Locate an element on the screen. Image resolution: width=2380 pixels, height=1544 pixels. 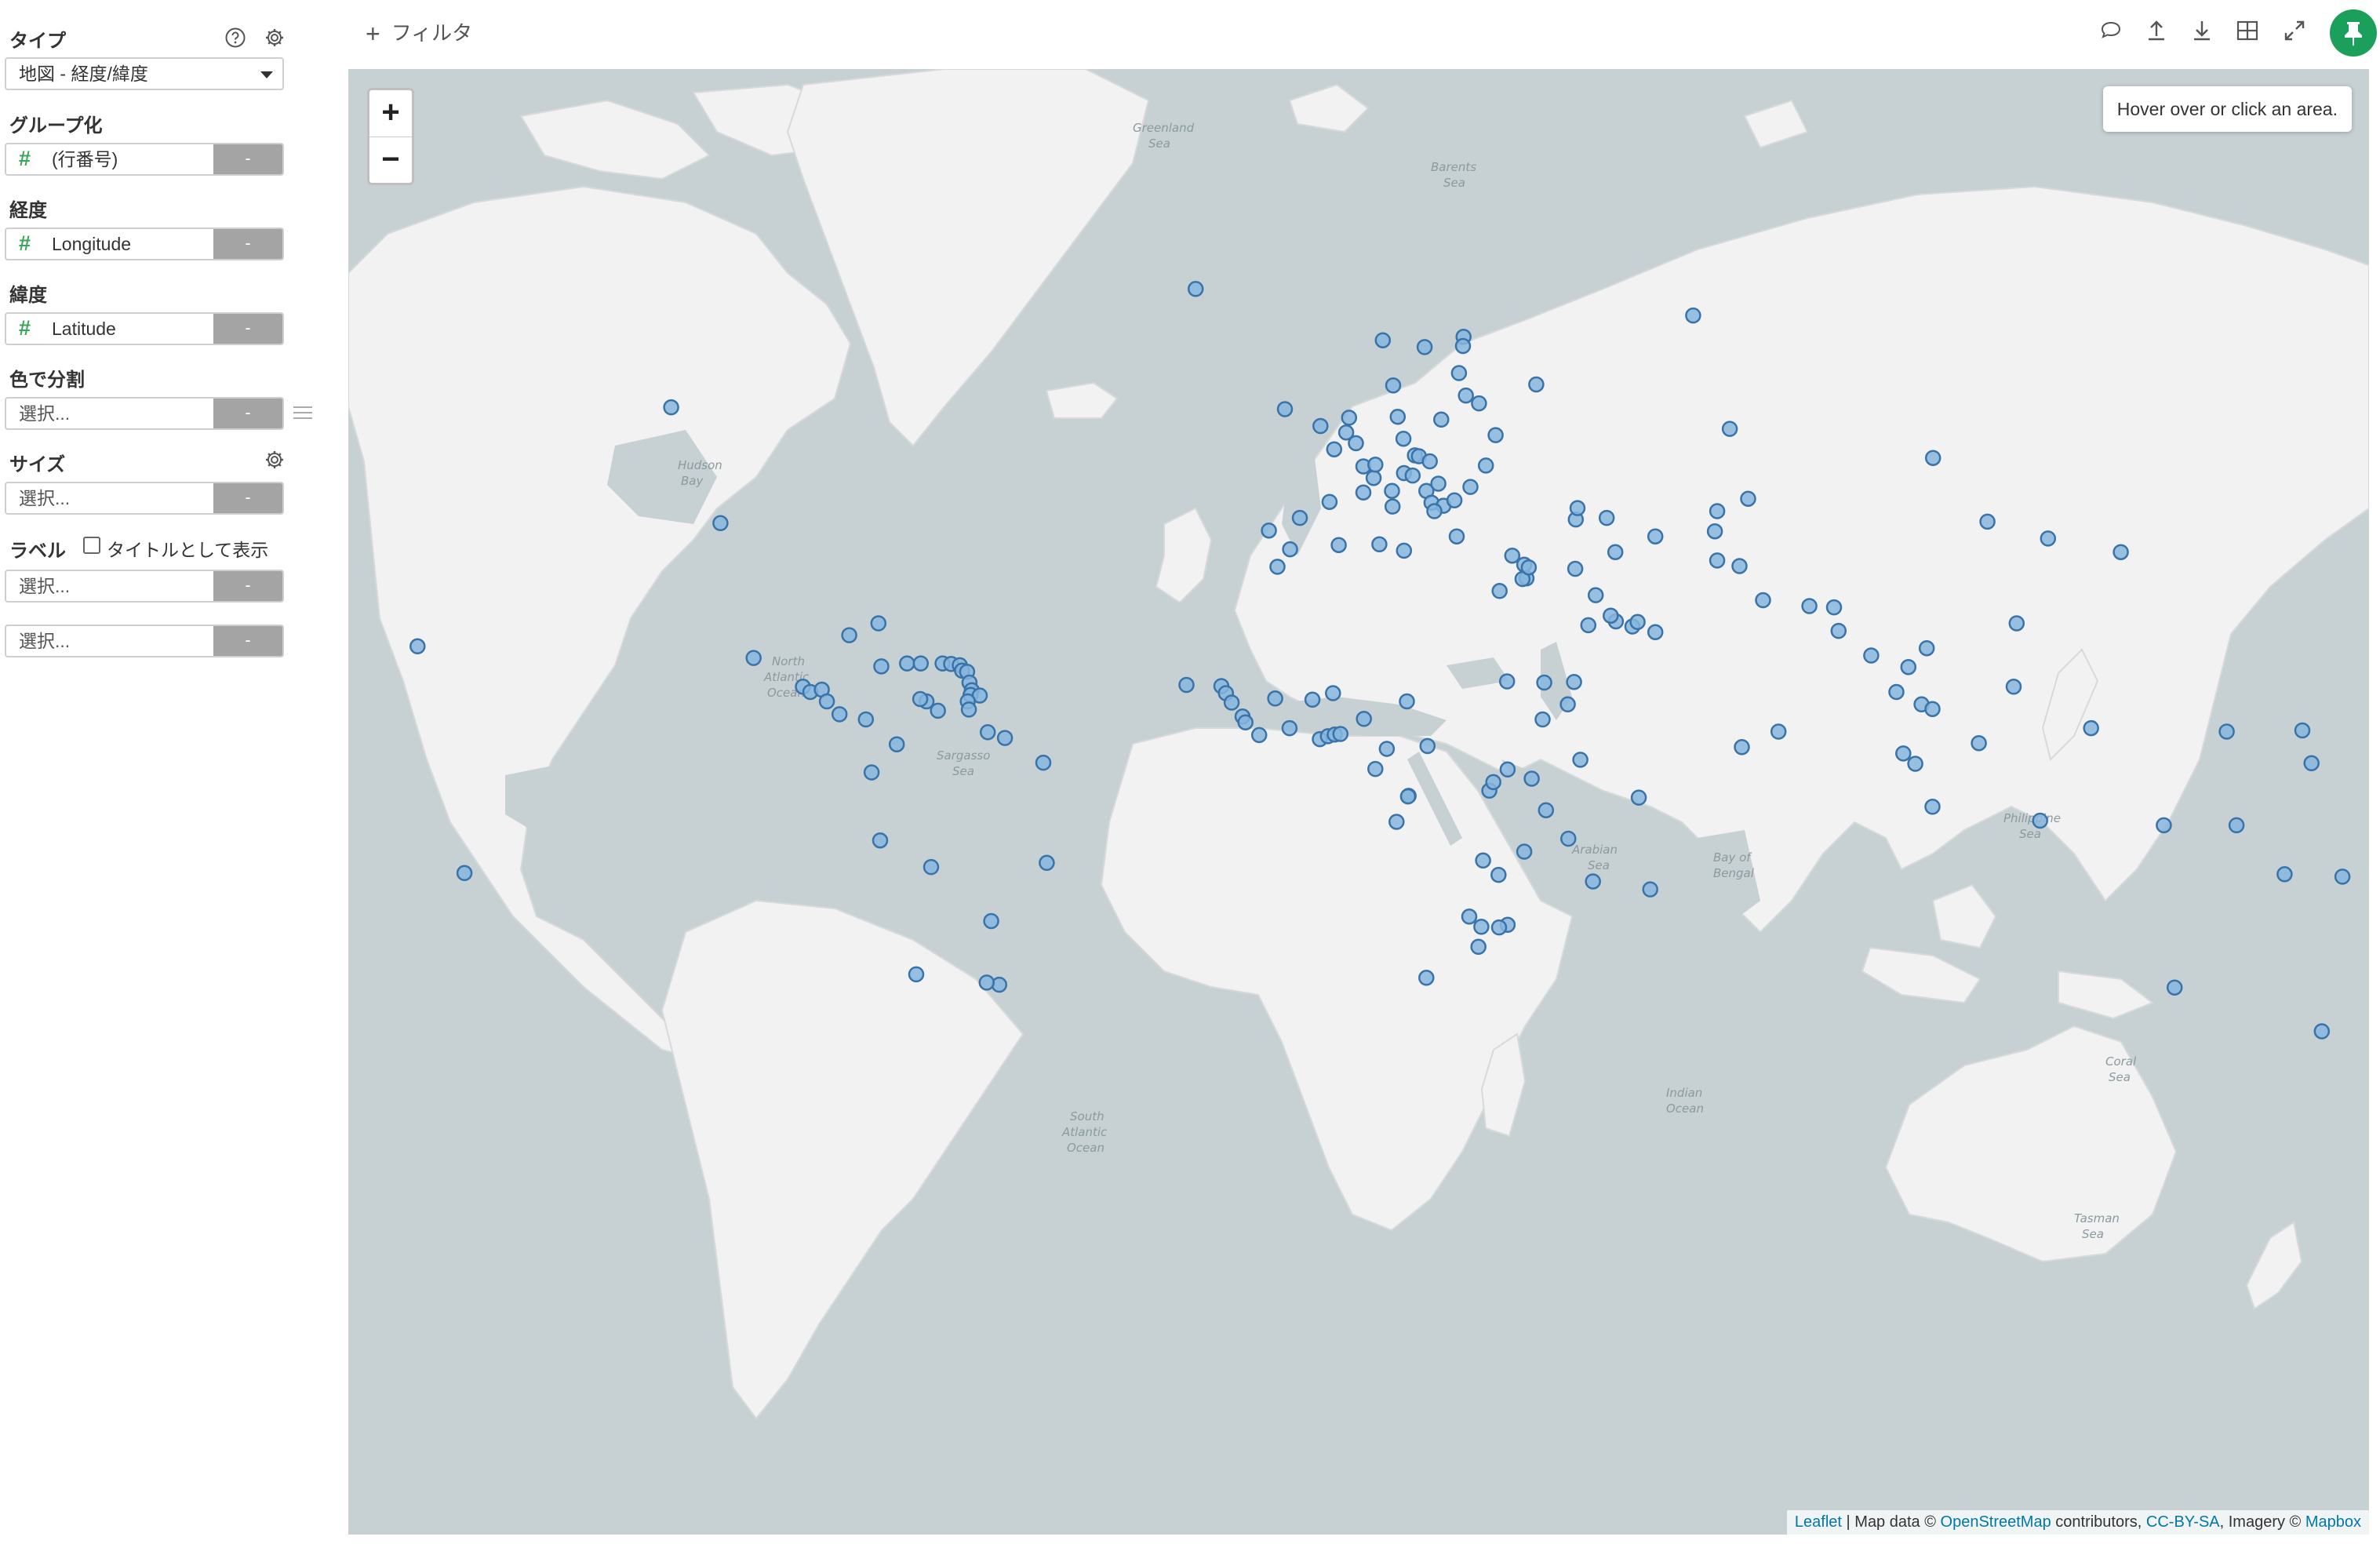
latitude-remove-button: - is located at coordinates (247, 329).